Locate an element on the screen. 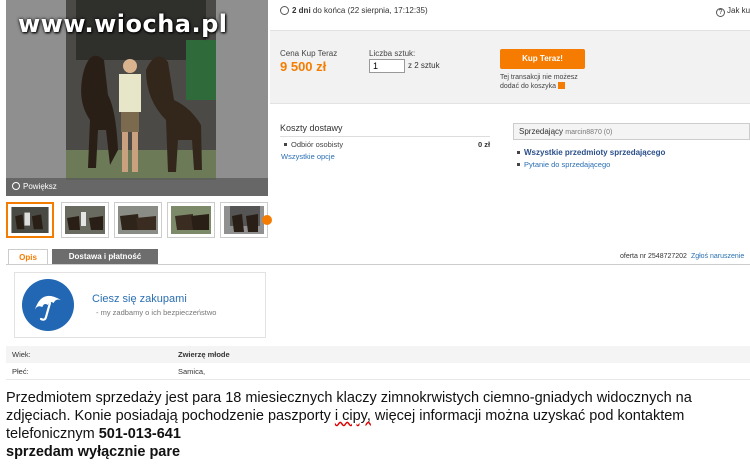  shipping-title: Koszty dostawy is located at coordinates (311, 128).